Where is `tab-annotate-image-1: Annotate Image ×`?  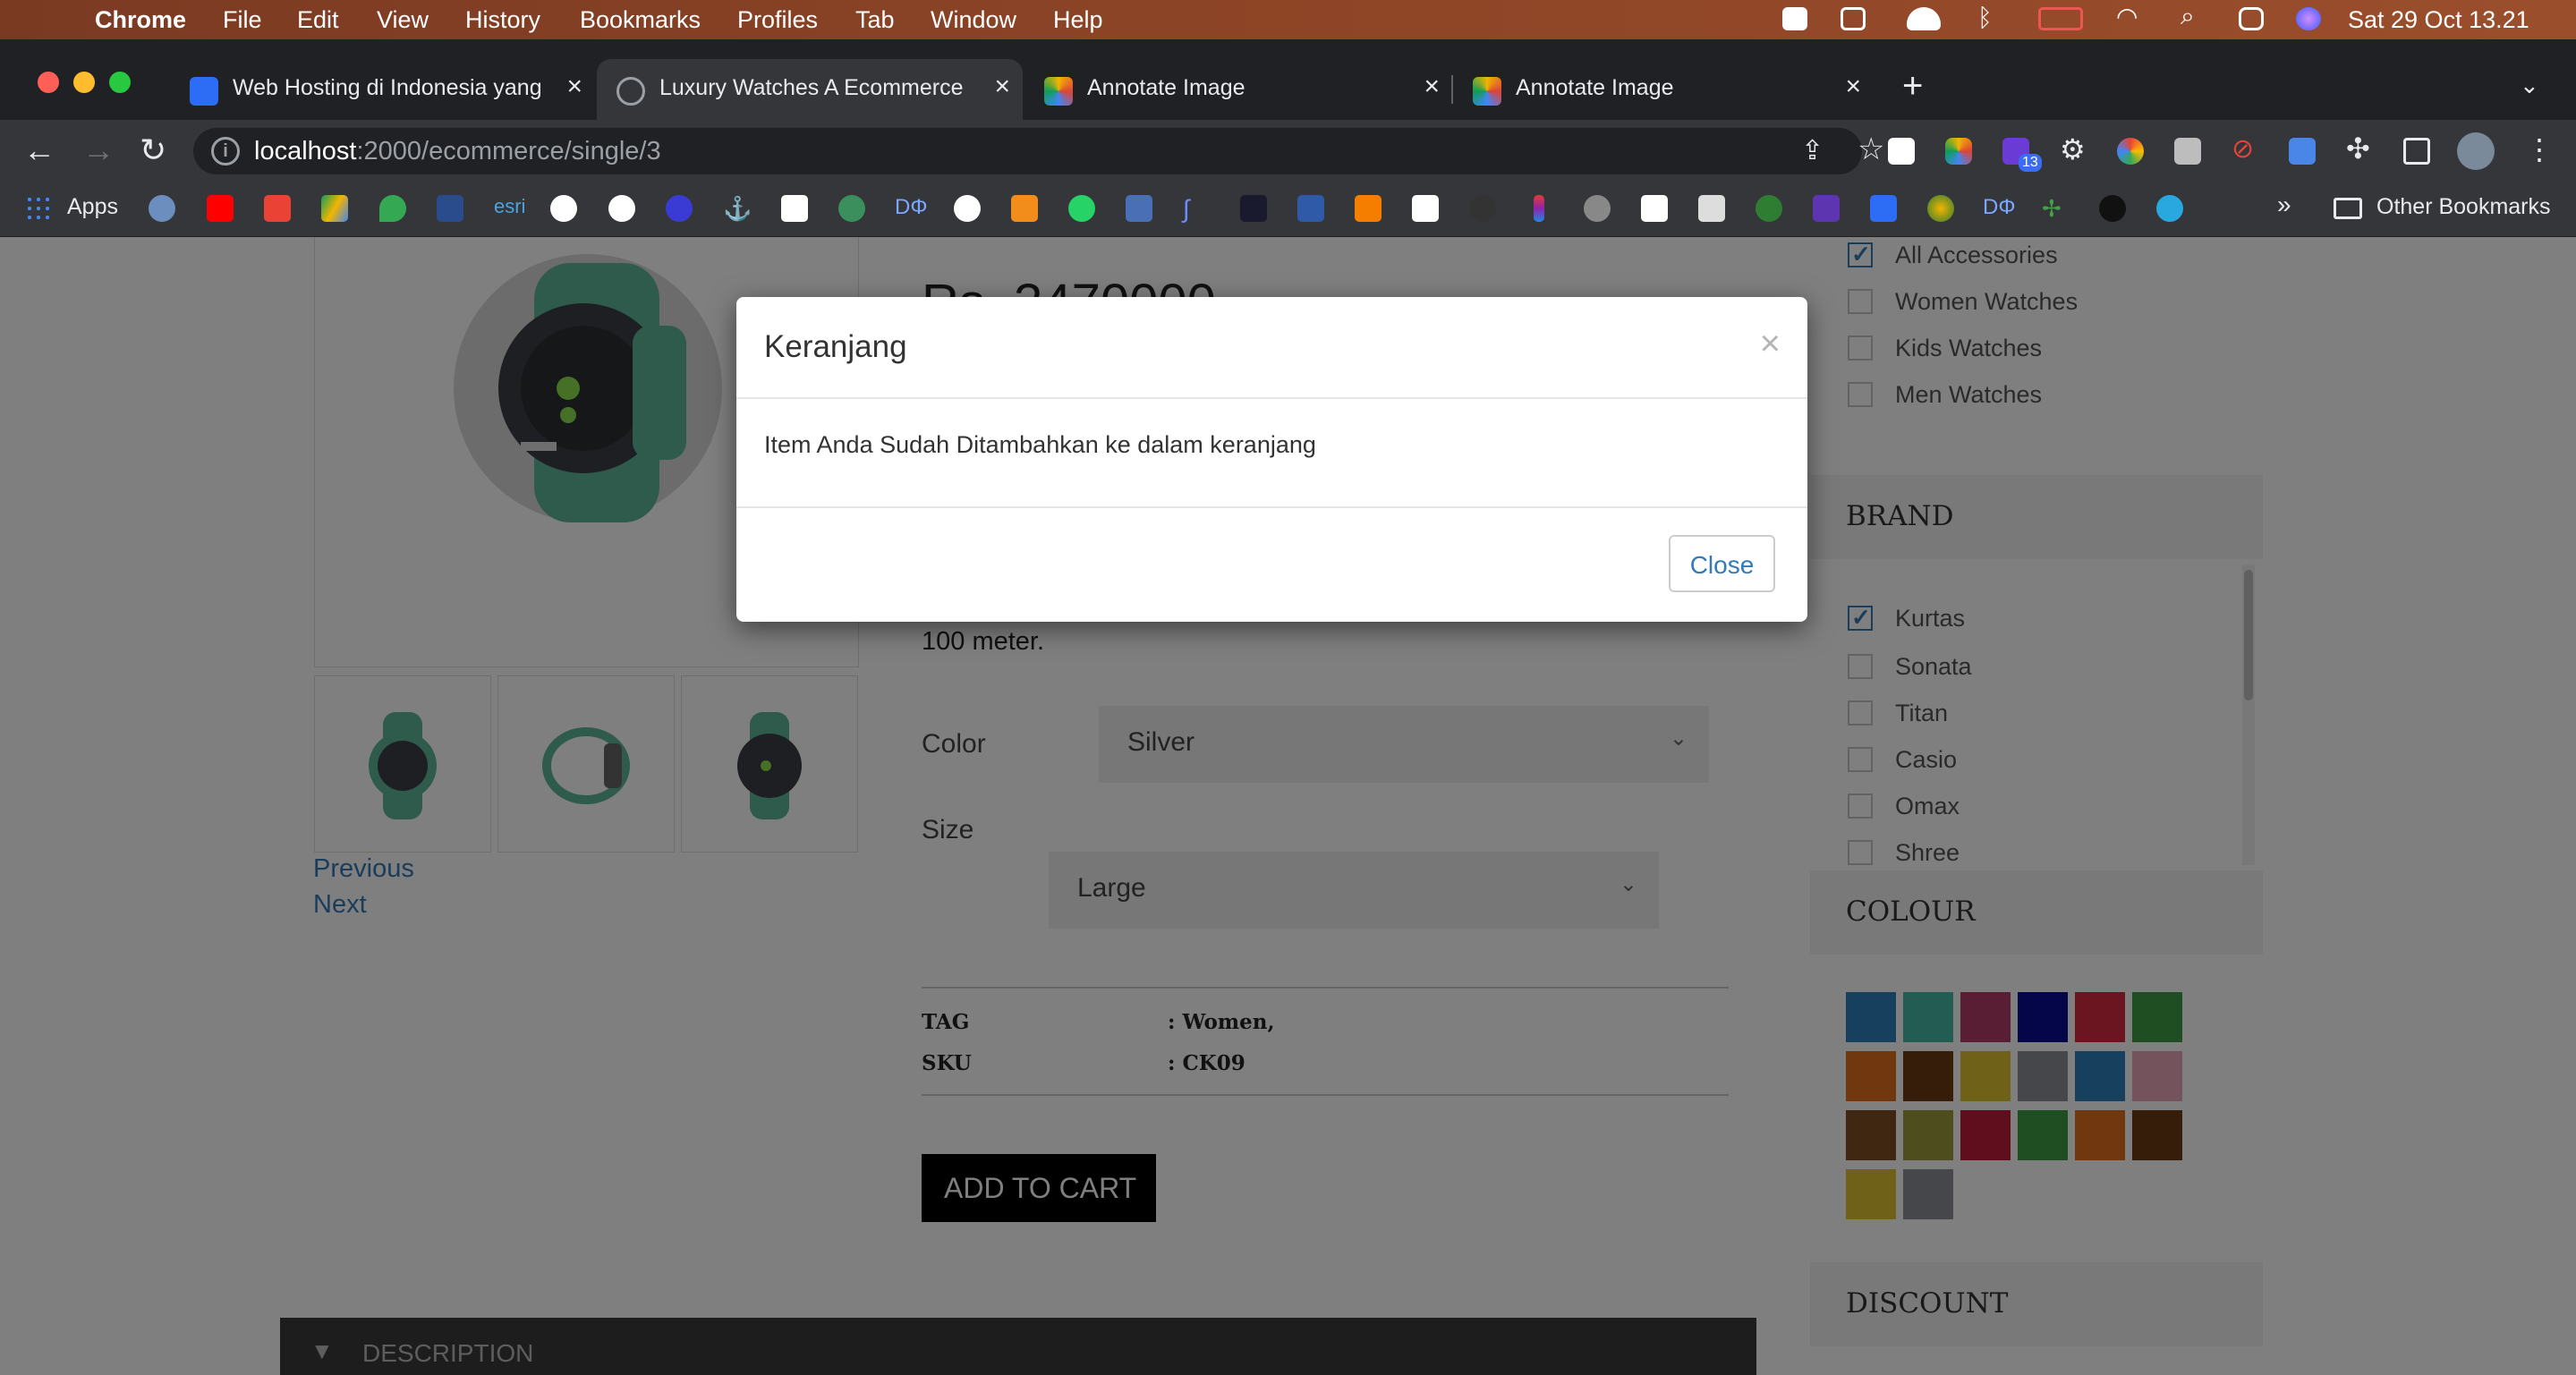 tab-annotate-image-1: Annotate Image × is located at coordinates (1238, 89).